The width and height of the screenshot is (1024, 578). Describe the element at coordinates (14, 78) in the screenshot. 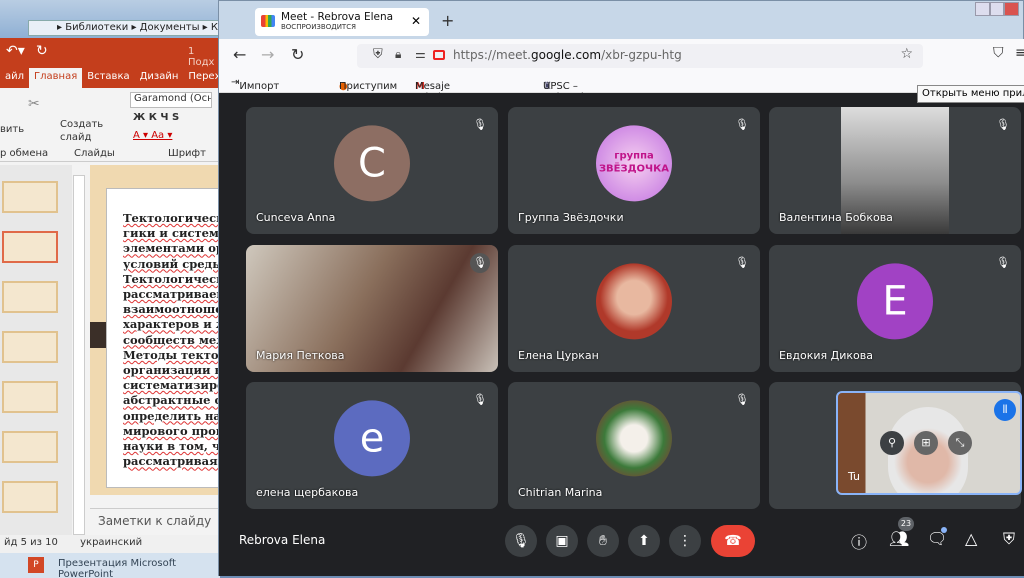

I see `tab-file: айл` at that location.